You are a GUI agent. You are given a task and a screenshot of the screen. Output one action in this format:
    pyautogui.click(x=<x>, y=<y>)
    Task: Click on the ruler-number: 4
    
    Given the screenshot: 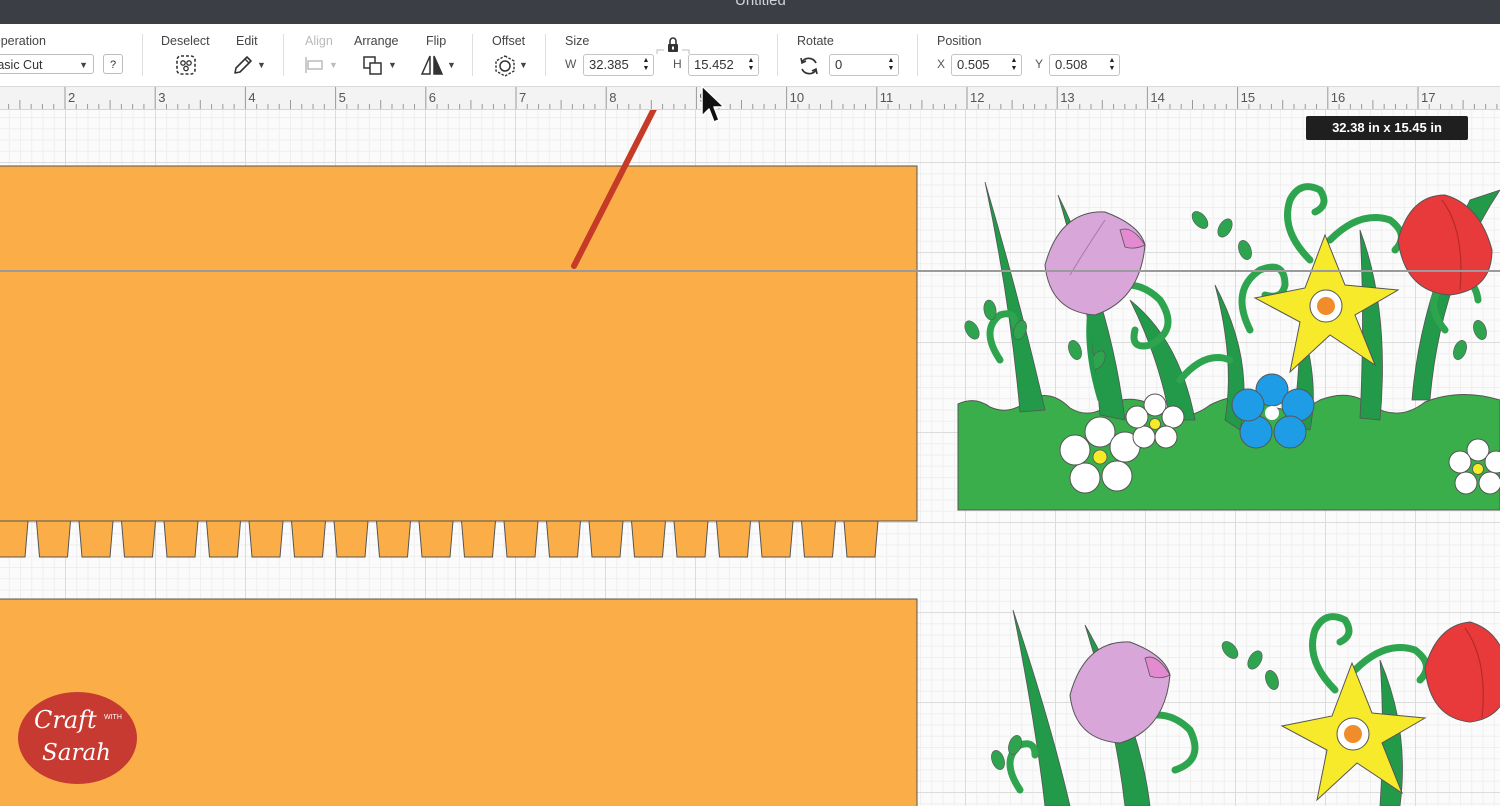 What is the action you would take?
    pyautogui.click(x=252, y=97)
    